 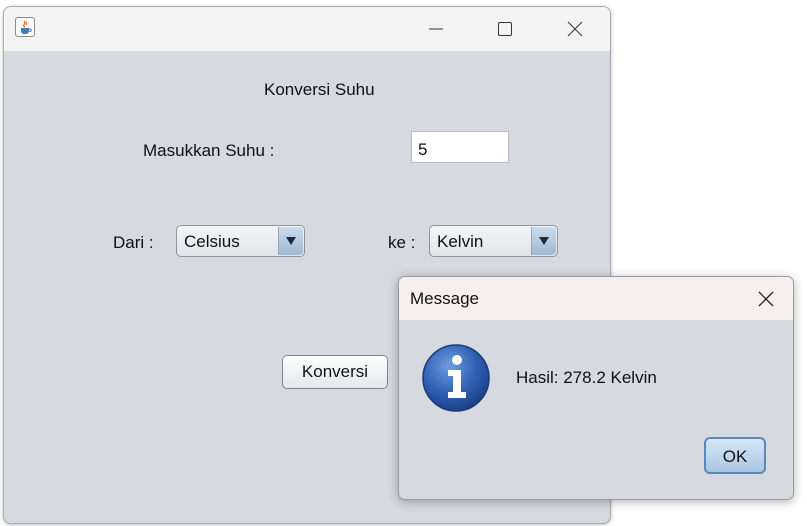 I want to click on to-dropdown-button, so click(x=543, y=241).